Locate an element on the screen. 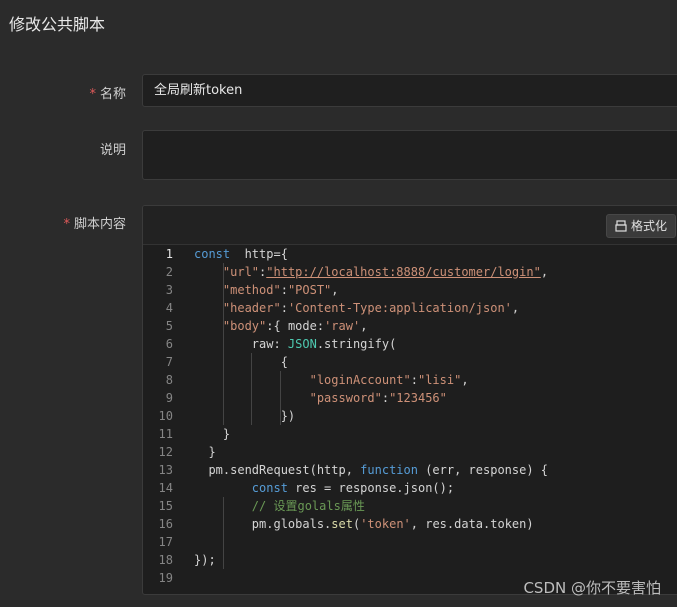  script-label-text: 脚本内容 is located at coordinates (99, 224).